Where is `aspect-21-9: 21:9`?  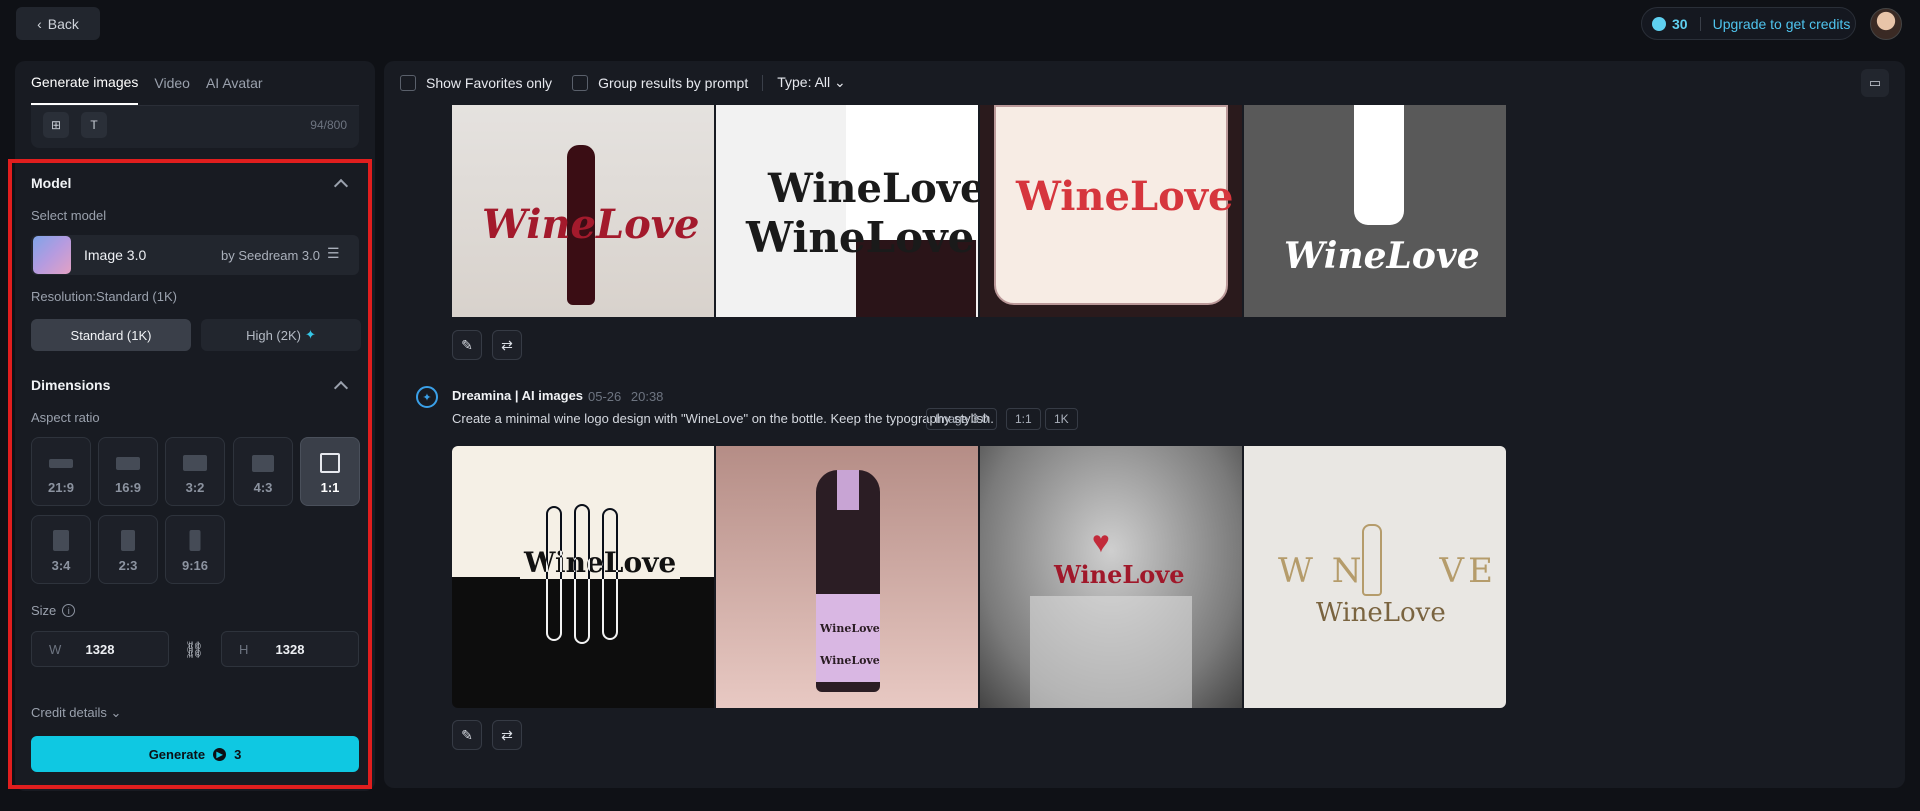 aspect-21-9: 21:9 is located at coordinates (61, 471).